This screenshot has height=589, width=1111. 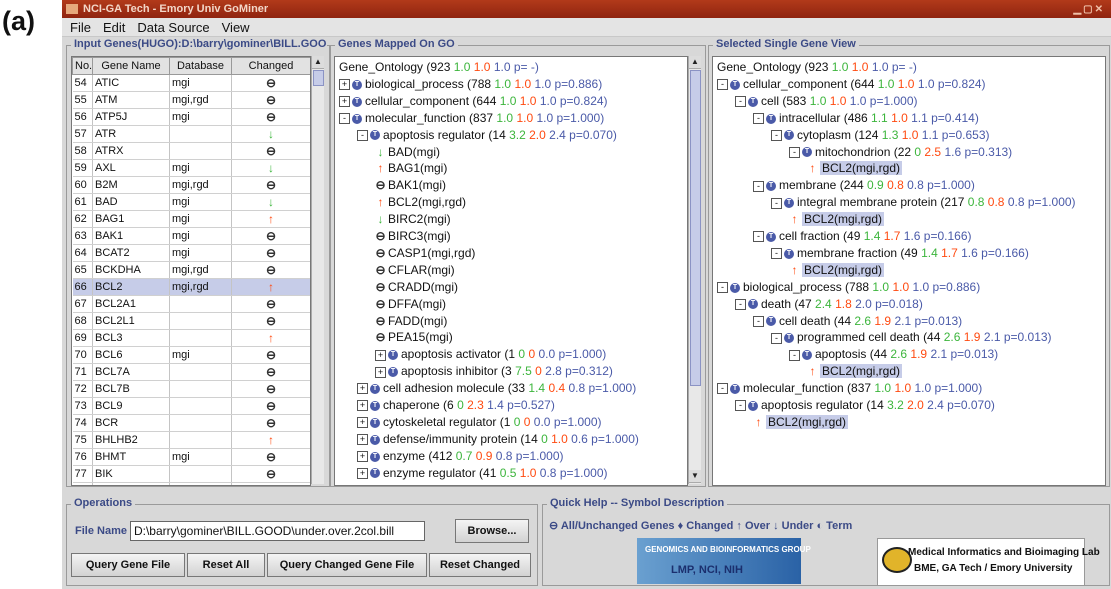 I want to click on table-row: 69 BCL3 ↑, so click(x=191, y=338).